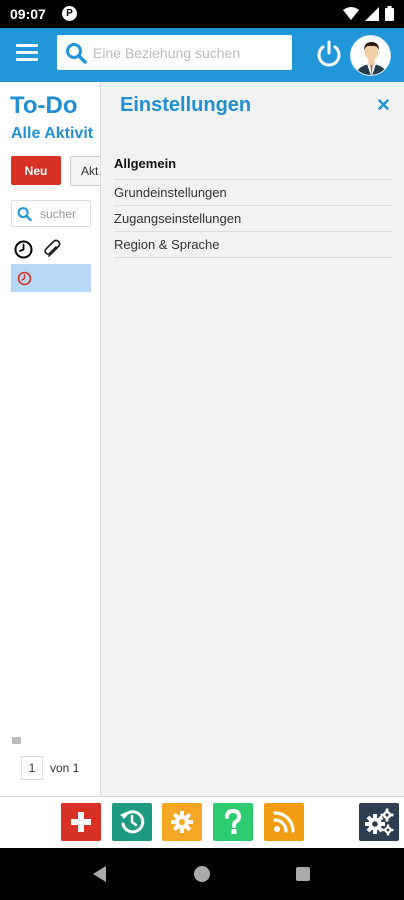  I want to click on settings-item-access: Zugangseinstellungen, so click(253, 219).